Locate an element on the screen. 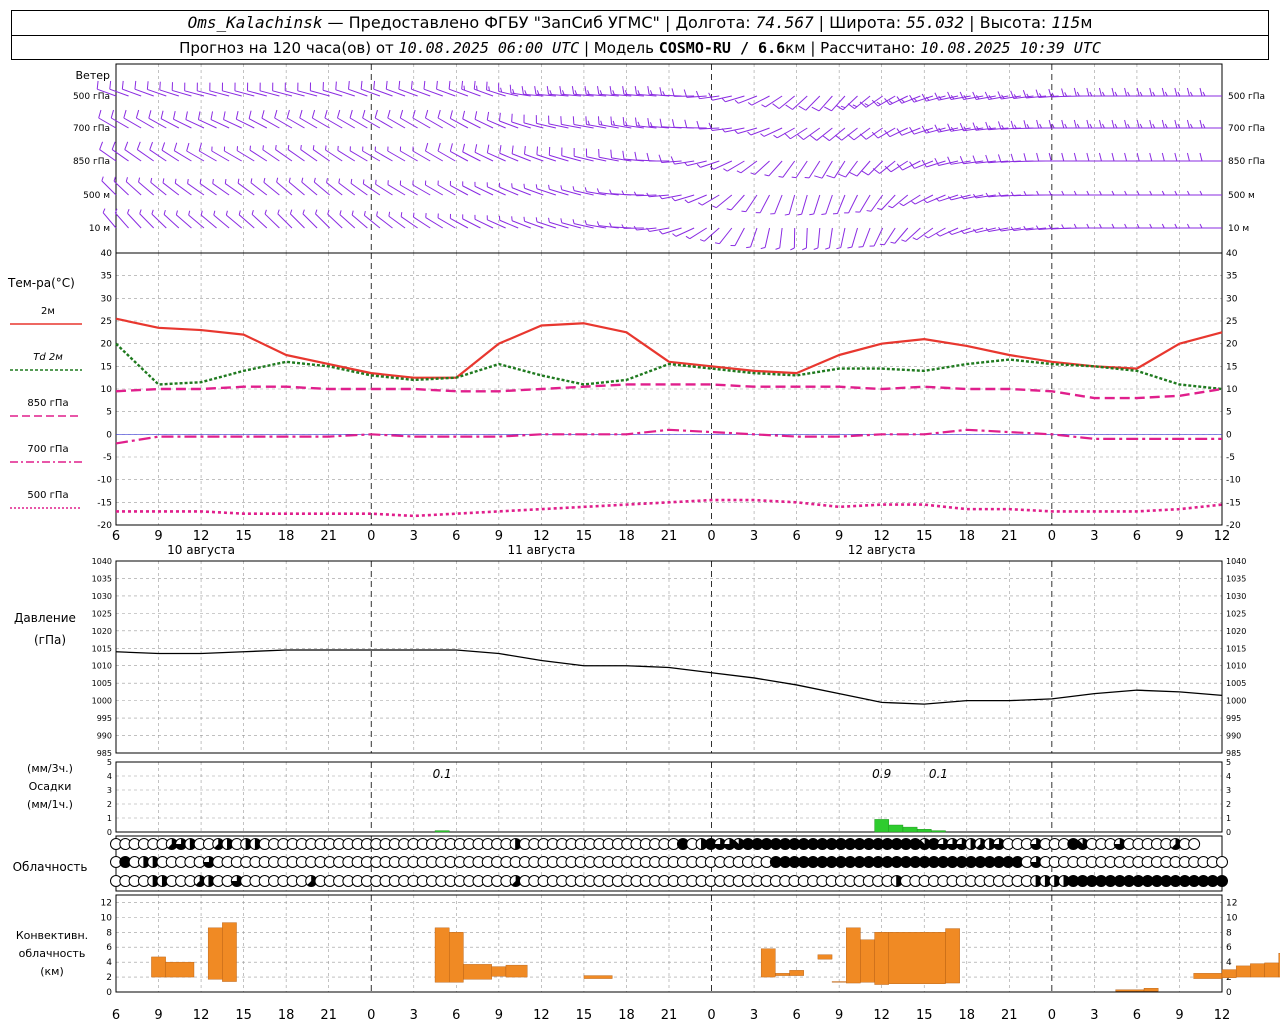 Image resolution: width=1280 pixels, height=1024 pixels. time-tick-label: 3 is located at coordinates (754, 1015).